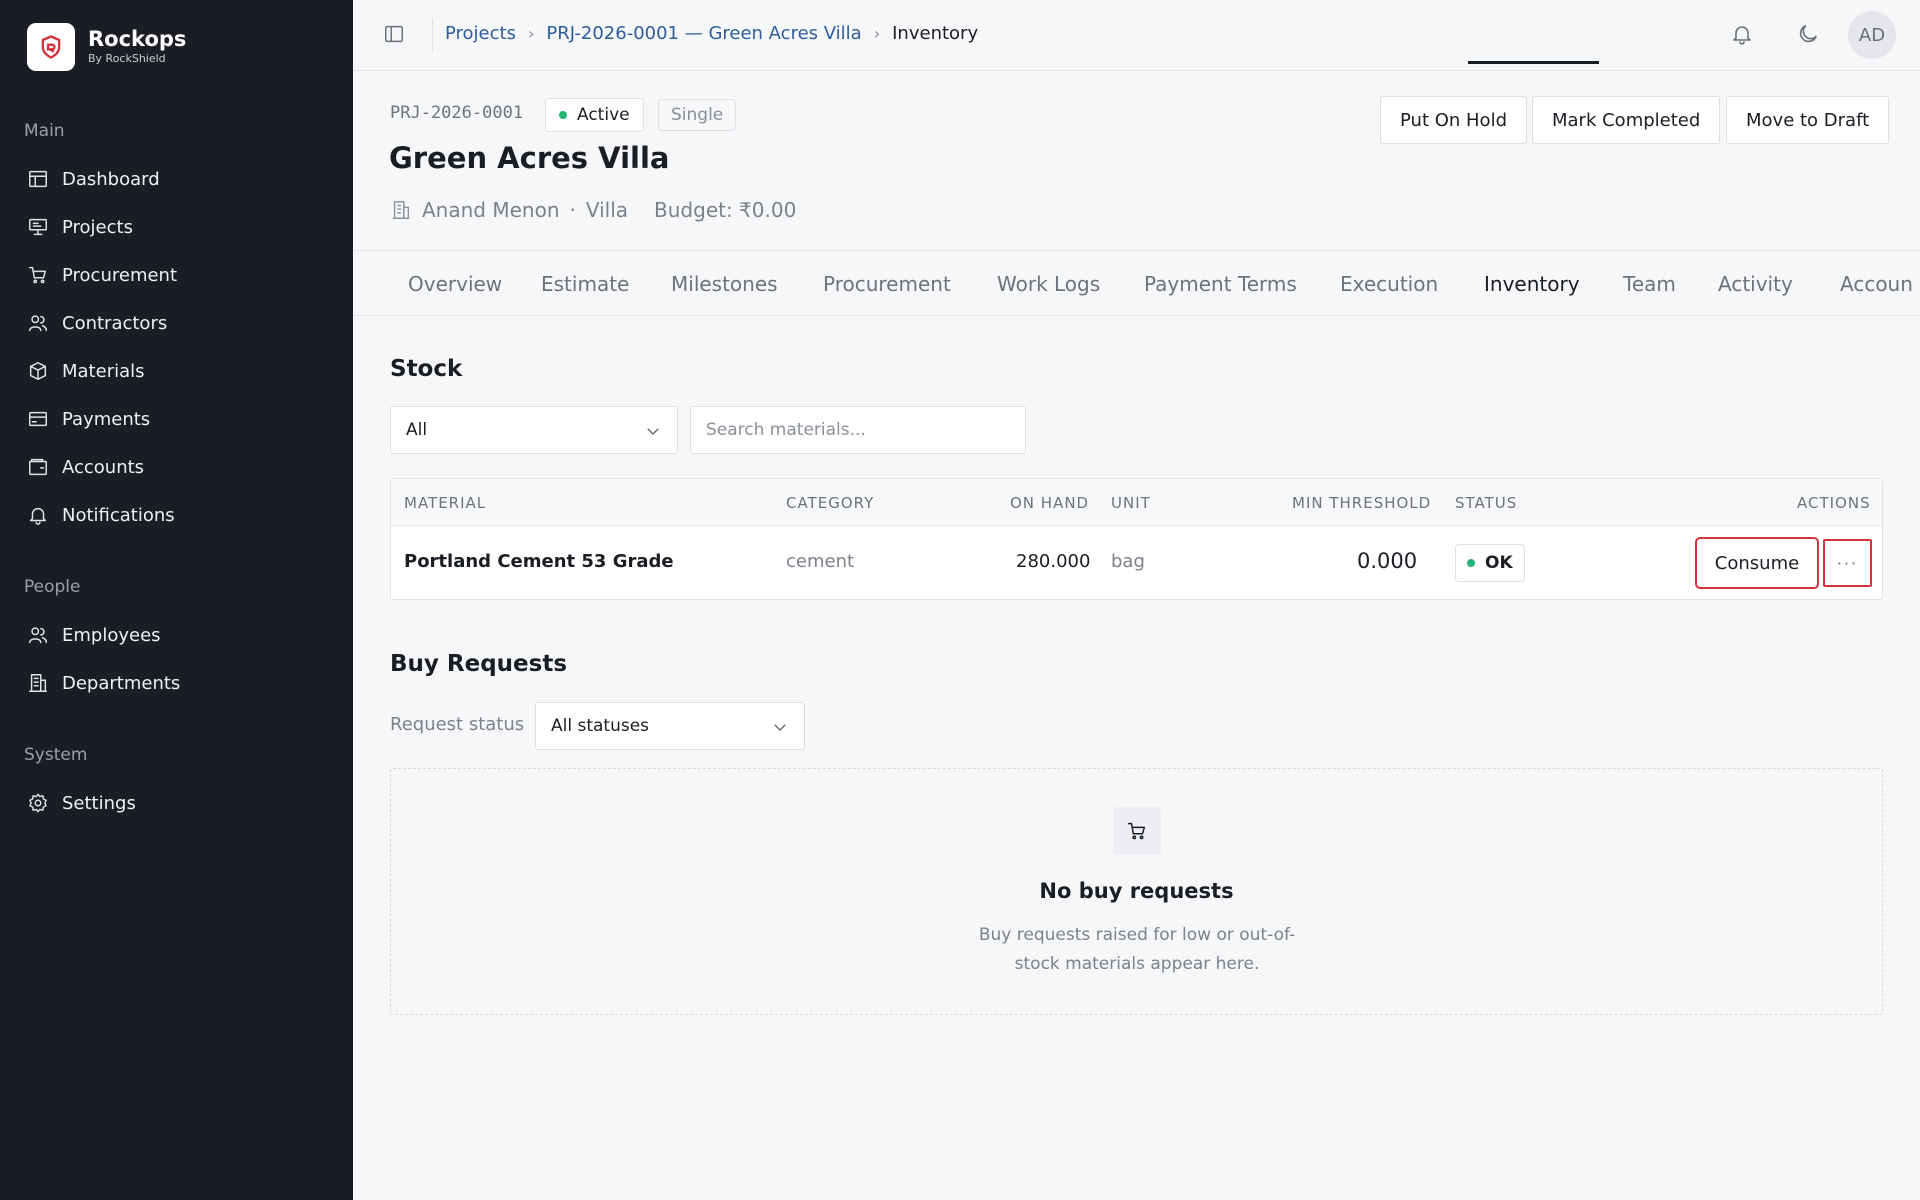 The image size is (1920, 1200). What do you see at coordinates (603, 115) in the screenshot?
I see `status-label: Active` at bounding box center [603, 115].